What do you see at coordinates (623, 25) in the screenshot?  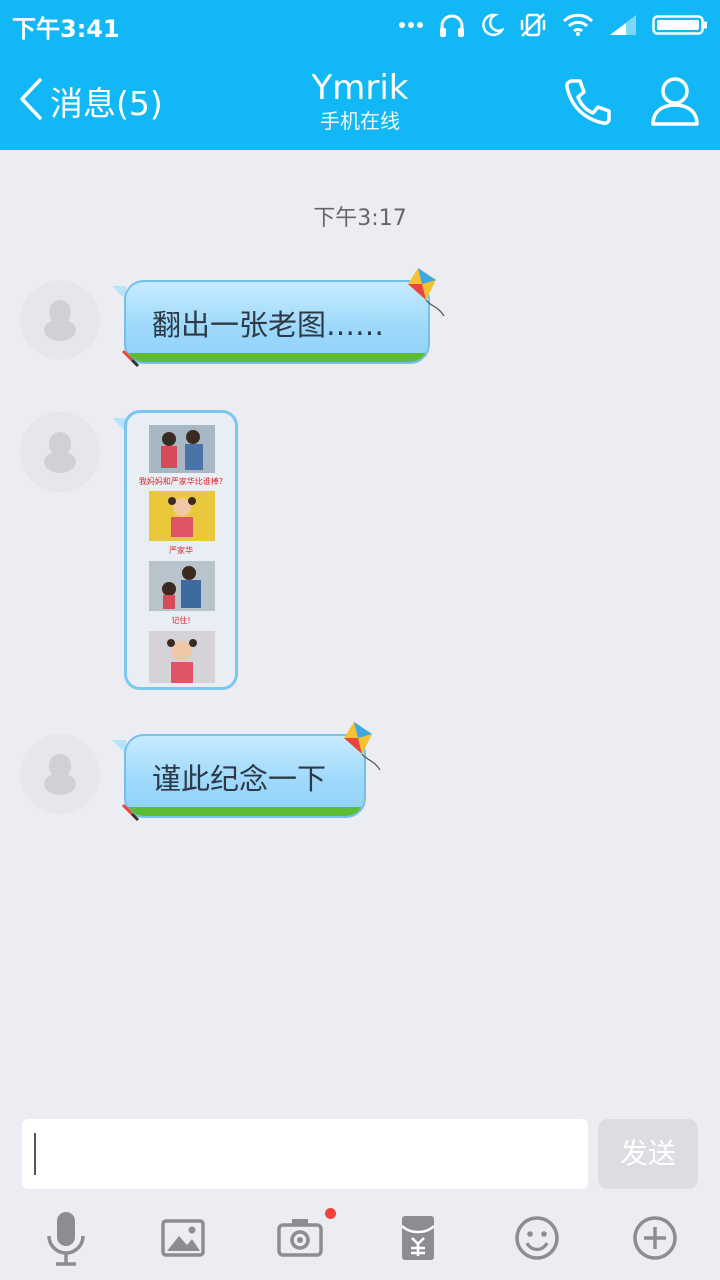 I see `signal-icon` at bounding box center [623, 25].